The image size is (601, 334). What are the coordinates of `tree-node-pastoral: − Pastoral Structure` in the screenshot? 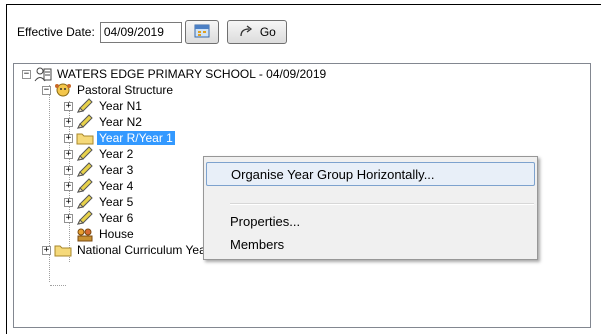 It's located at (108, 90).